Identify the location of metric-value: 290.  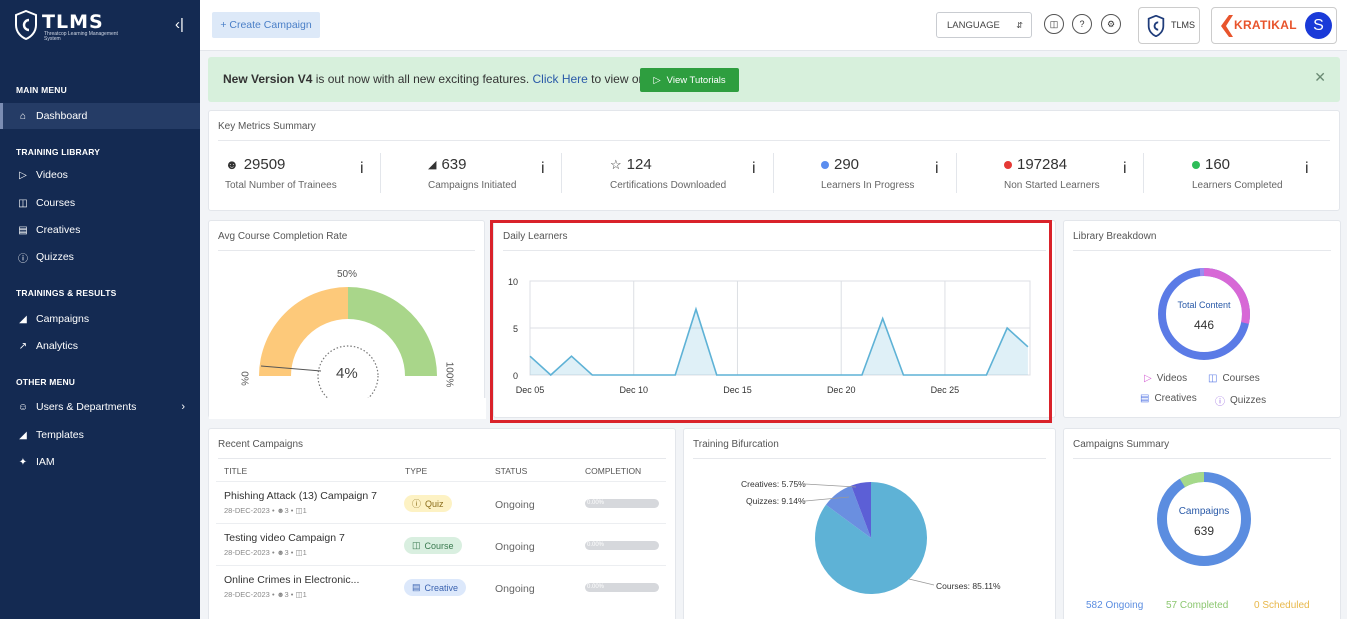
(847, 164).